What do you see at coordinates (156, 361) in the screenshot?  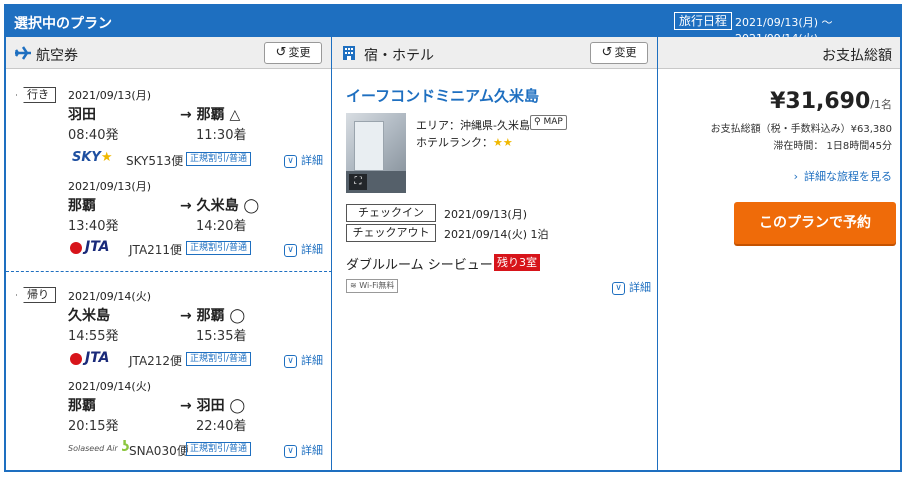 I see `flight-number: JTA212便` at bounding box center [156, 361].